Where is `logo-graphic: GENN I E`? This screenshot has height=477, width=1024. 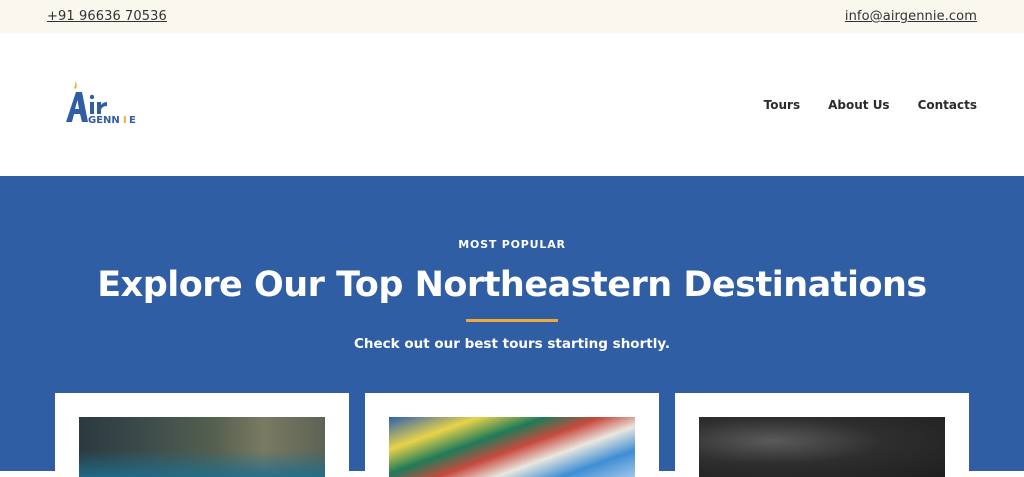 logo-graphic: GENN I E is located at coordinates (101, 102).